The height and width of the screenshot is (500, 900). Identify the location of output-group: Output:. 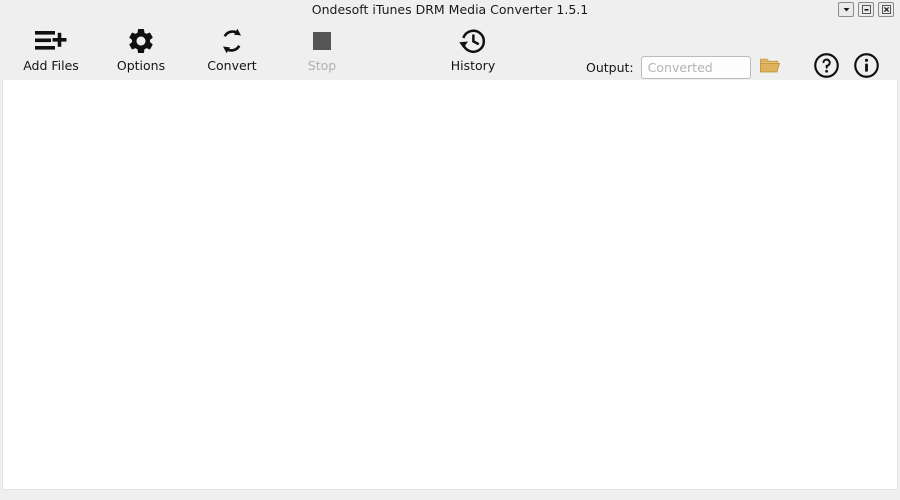
(684, 67).